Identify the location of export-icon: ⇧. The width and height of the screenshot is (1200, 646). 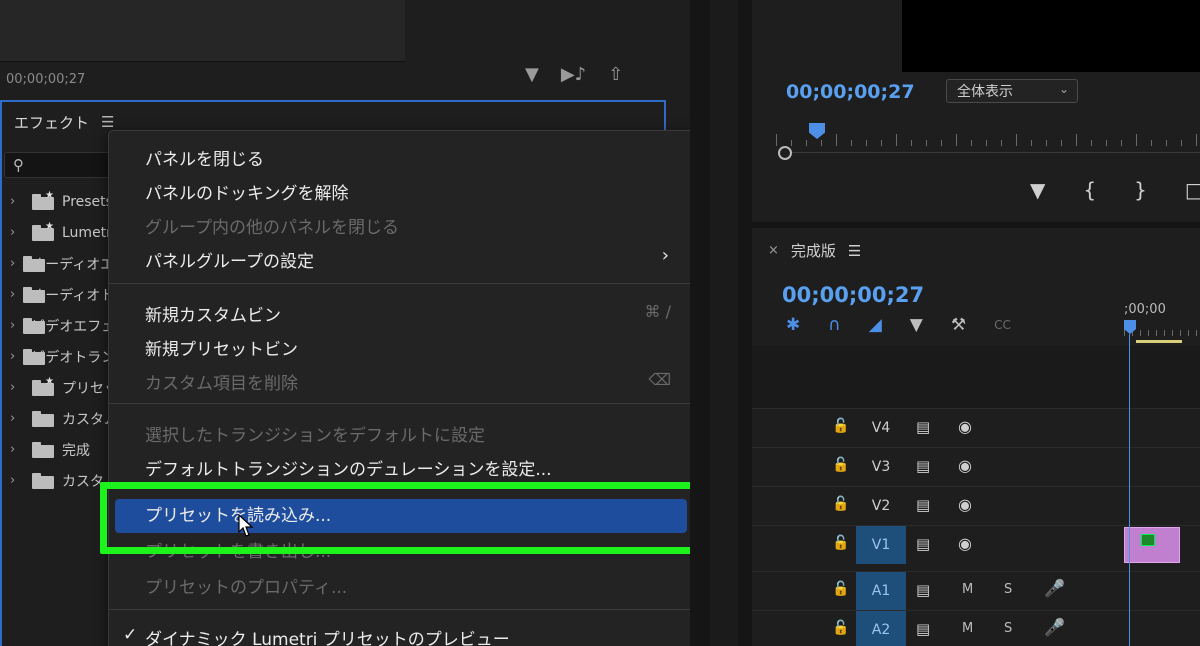
(615, 74).